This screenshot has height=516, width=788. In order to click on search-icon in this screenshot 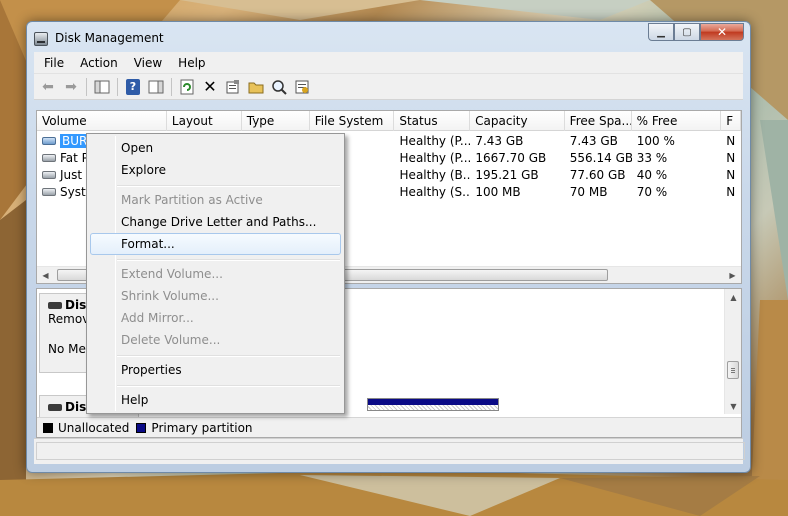, I will do `click(279, 87)`.